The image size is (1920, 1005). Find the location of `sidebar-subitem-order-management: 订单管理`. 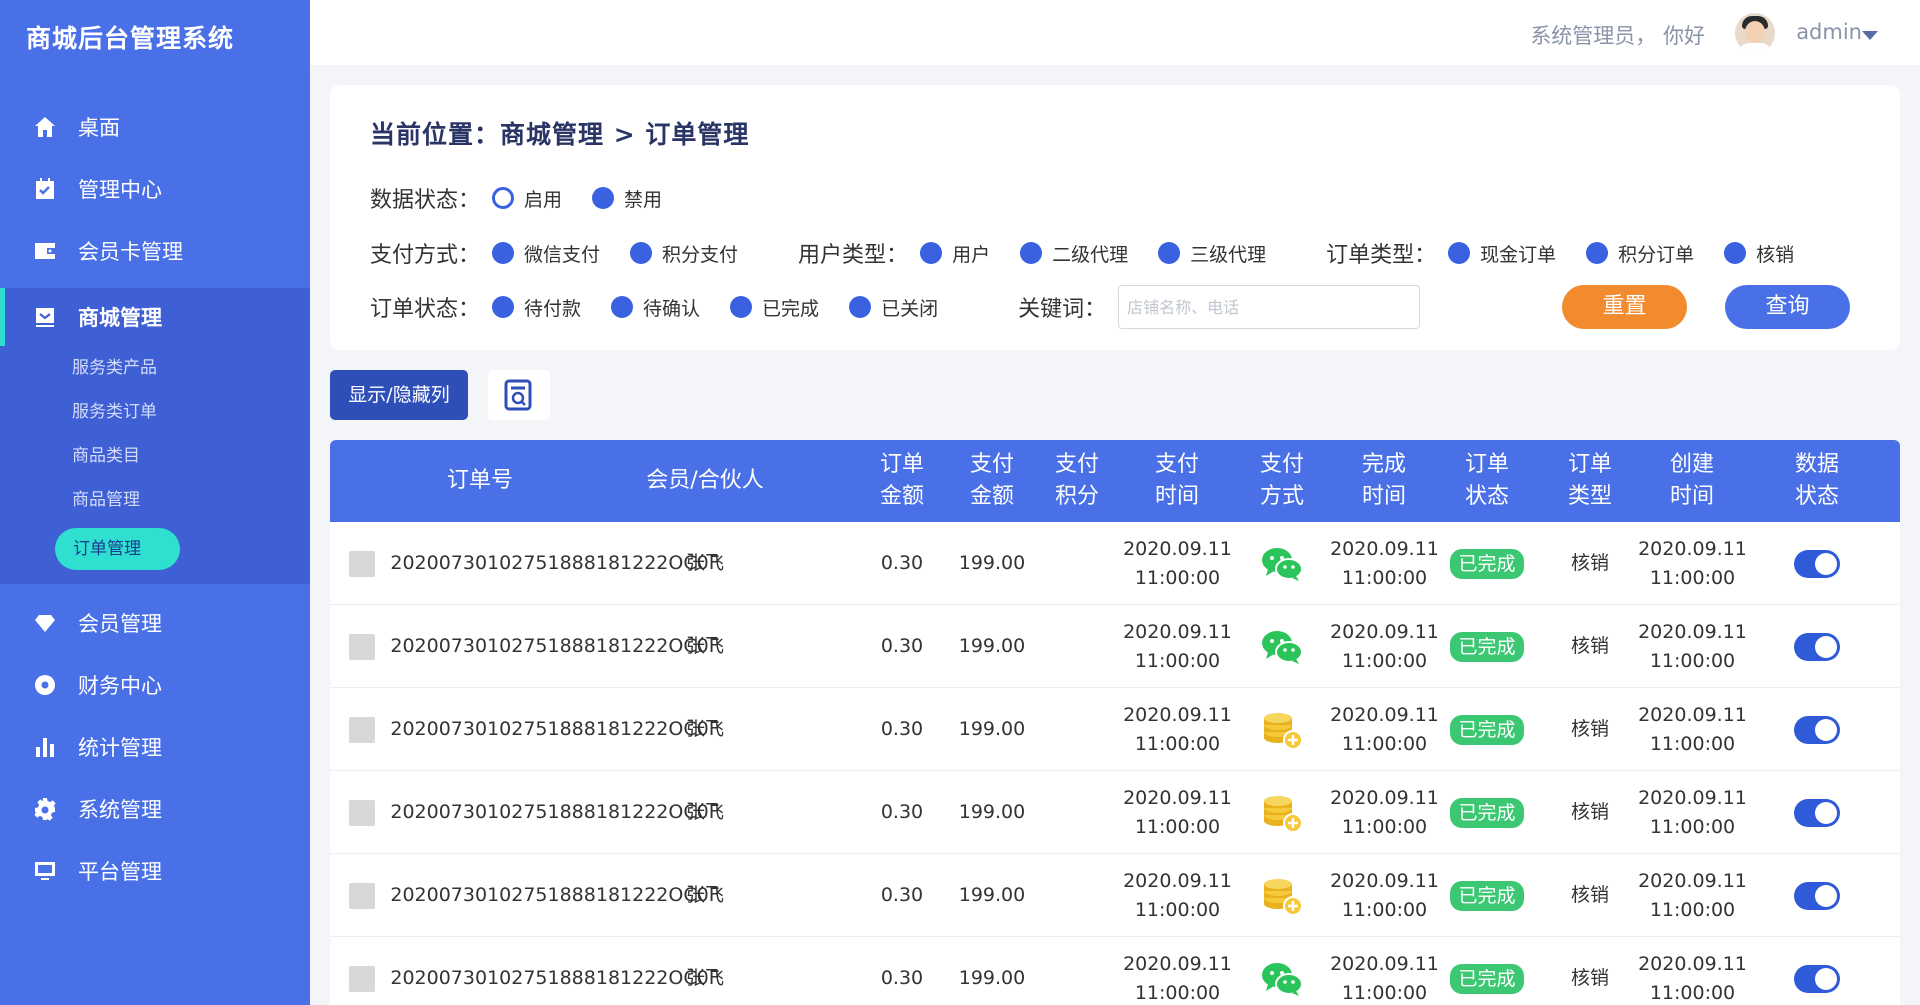

sidebar-subitem-order-management: 订单管理 is located at coordinates (117, 549).